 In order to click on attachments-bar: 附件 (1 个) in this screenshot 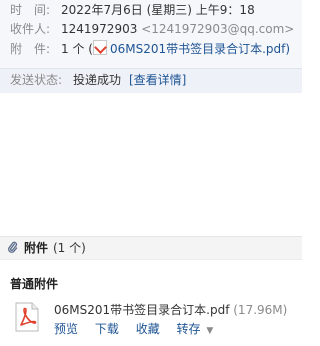, I will do `click(151, 248)`.